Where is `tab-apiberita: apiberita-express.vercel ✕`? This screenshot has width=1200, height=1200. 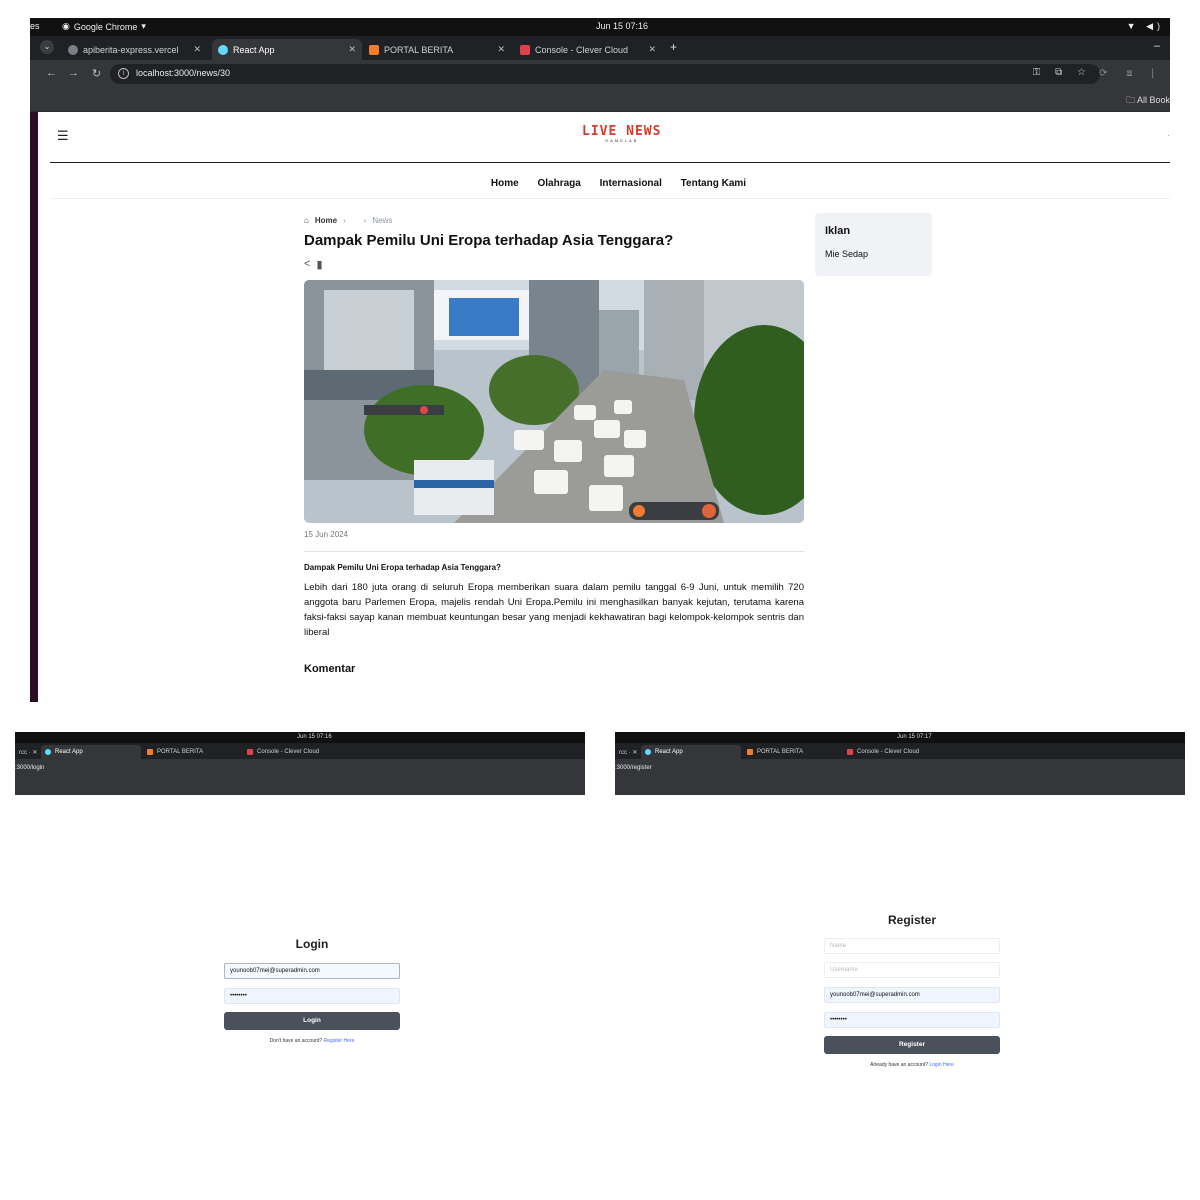
tab-apiberita: apiberita-express.vercel ✕ is located at coordinates (134, 49).